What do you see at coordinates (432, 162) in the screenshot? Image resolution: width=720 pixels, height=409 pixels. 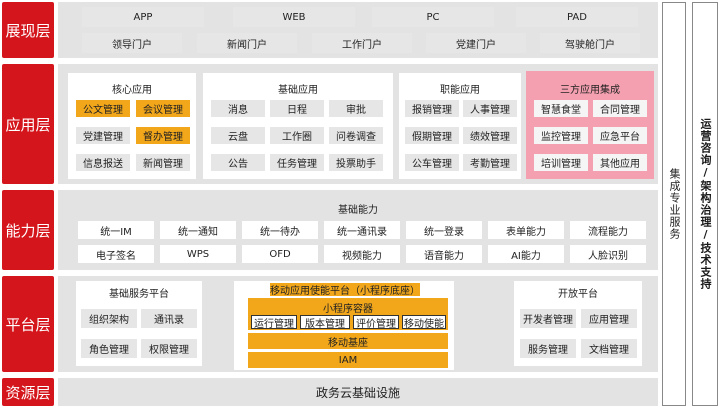 I see `functional-app-chip: 公车管理` at bounding box center [432, 162].